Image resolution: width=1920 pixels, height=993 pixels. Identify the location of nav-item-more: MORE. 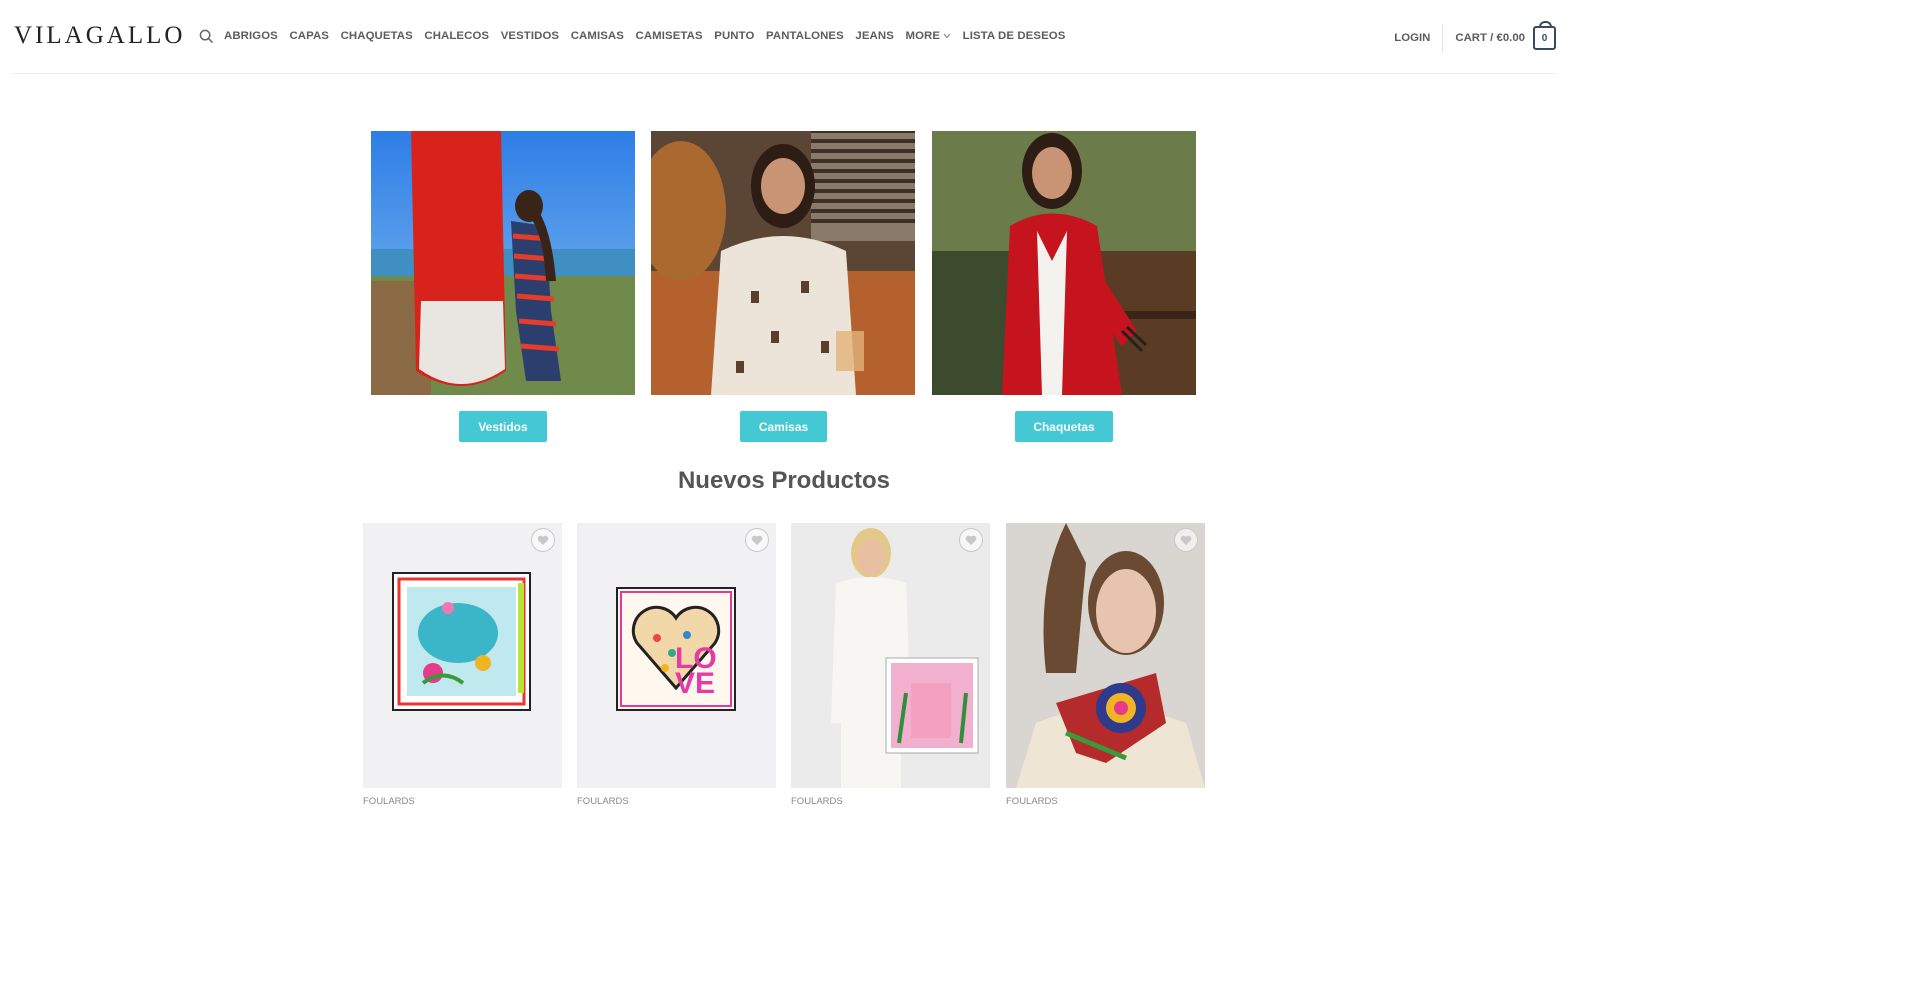
(928, 36).